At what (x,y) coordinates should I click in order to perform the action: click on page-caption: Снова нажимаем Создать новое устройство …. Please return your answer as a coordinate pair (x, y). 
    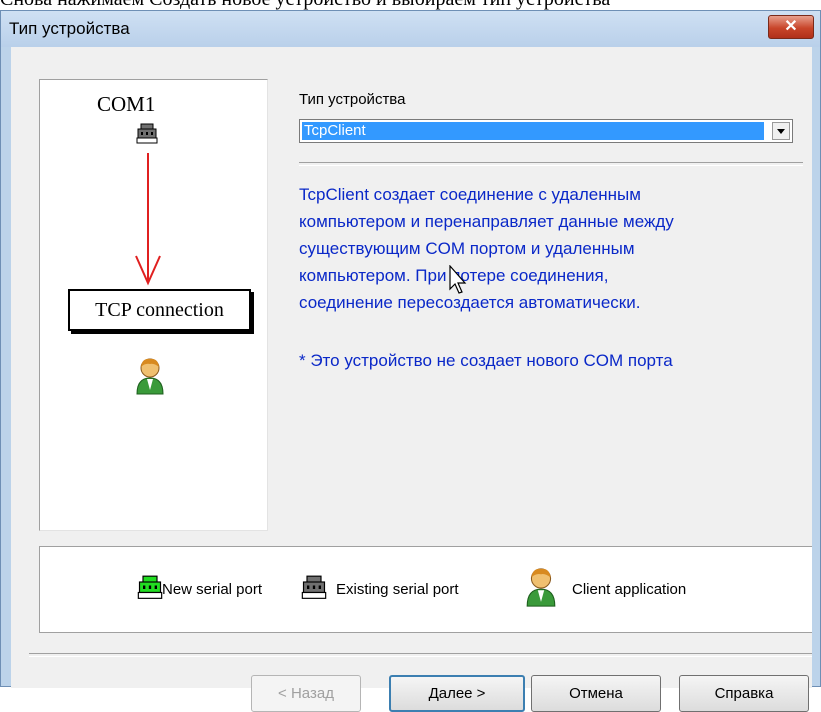
    Looking at the image, I should click on (410, 5).